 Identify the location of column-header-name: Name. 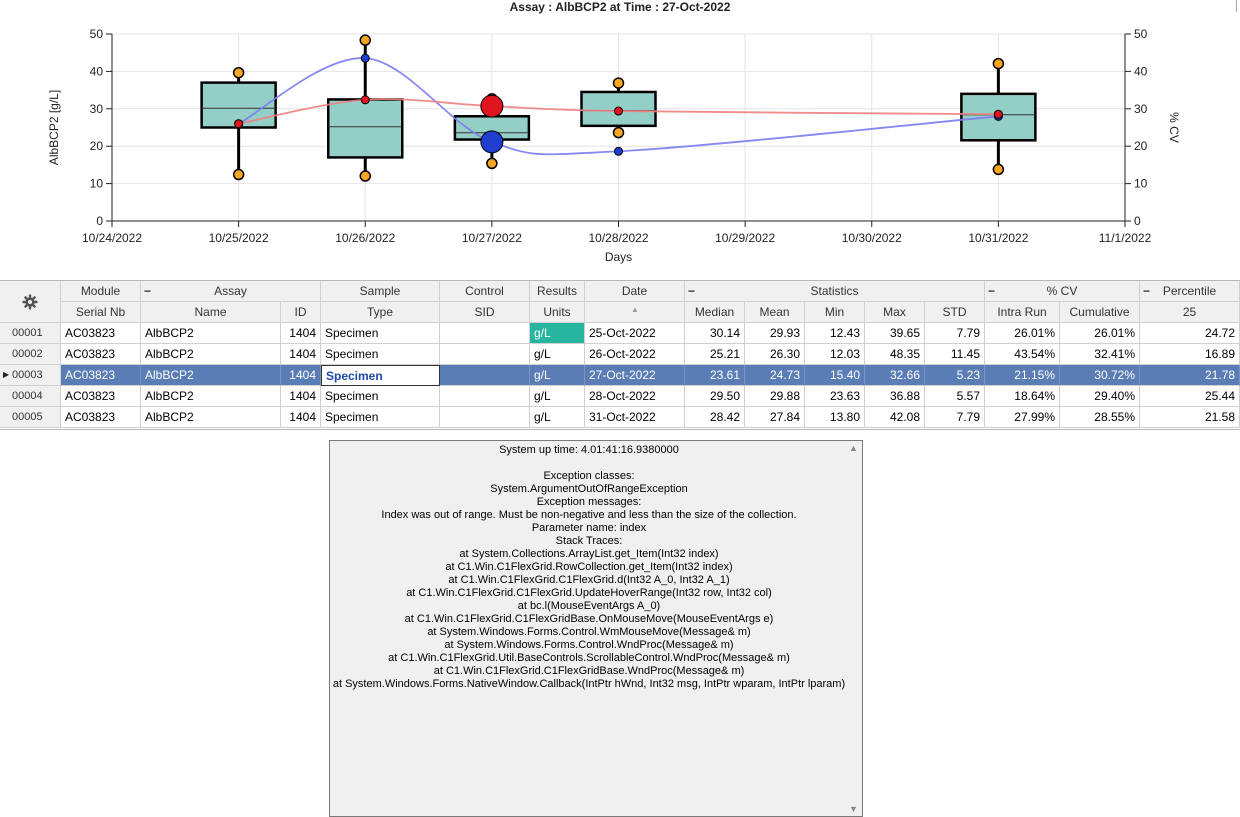
(211, 312).